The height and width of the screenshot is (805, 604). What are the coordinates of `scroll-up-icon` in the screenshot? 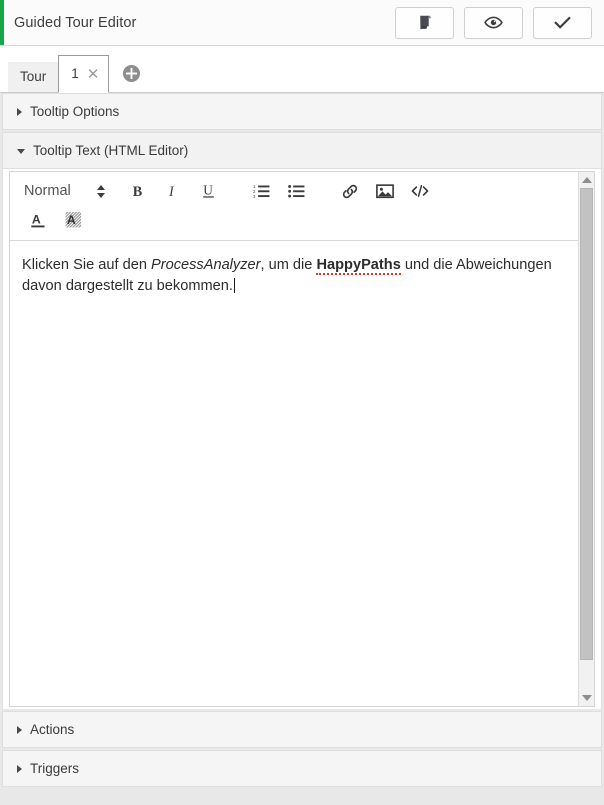 It's located at (586, 180).